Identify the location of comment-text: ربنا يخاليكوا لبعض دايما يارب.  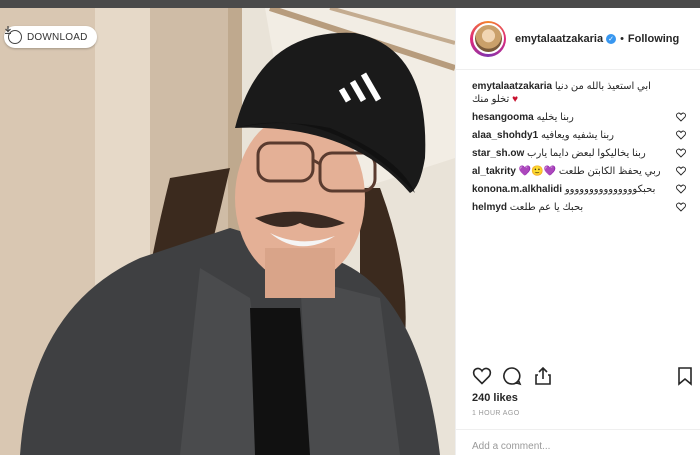
(586, 153).